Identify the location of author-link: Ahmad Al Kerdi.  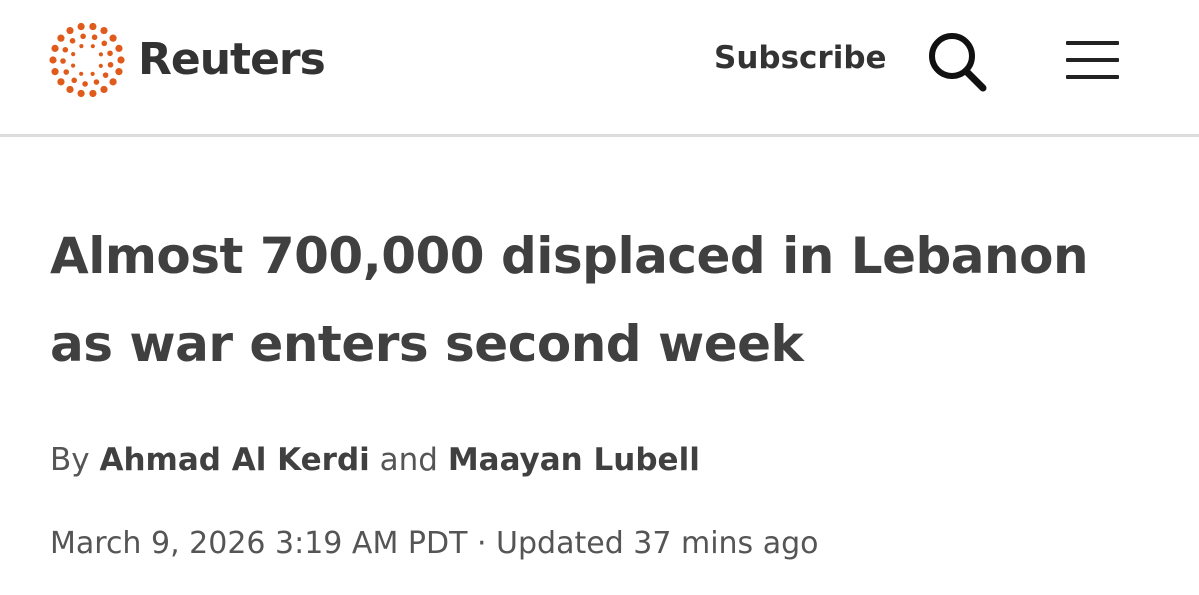
(234, 460).